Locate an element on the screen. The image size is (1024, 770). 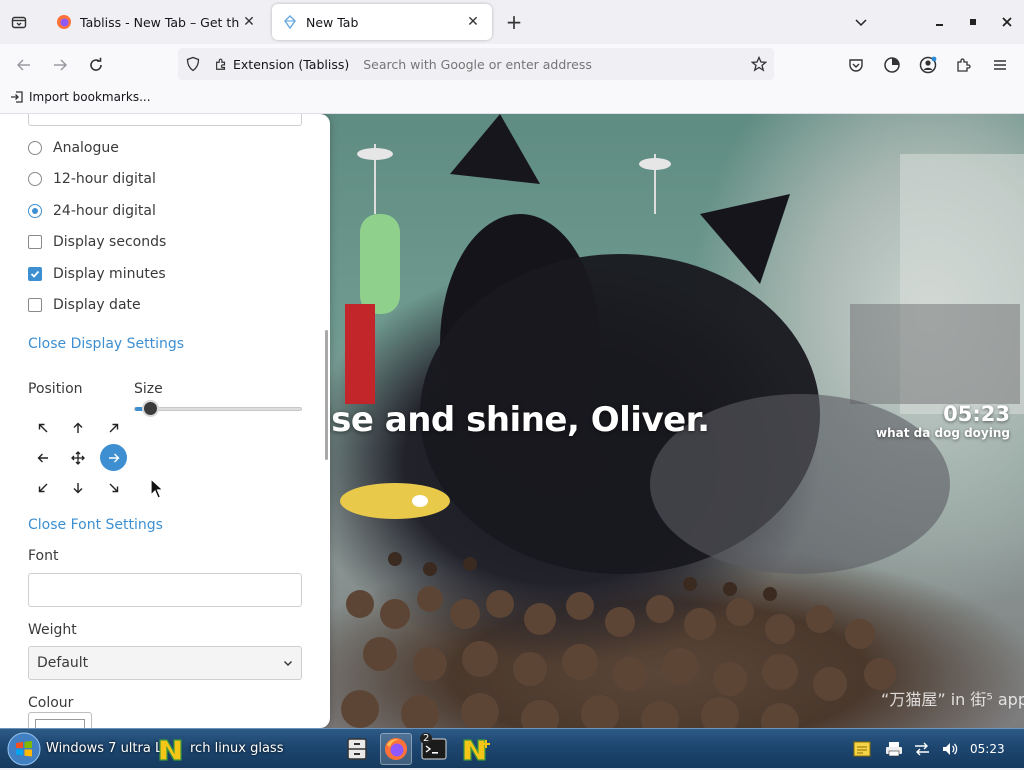
start-button is located at coordinates (24, 749).